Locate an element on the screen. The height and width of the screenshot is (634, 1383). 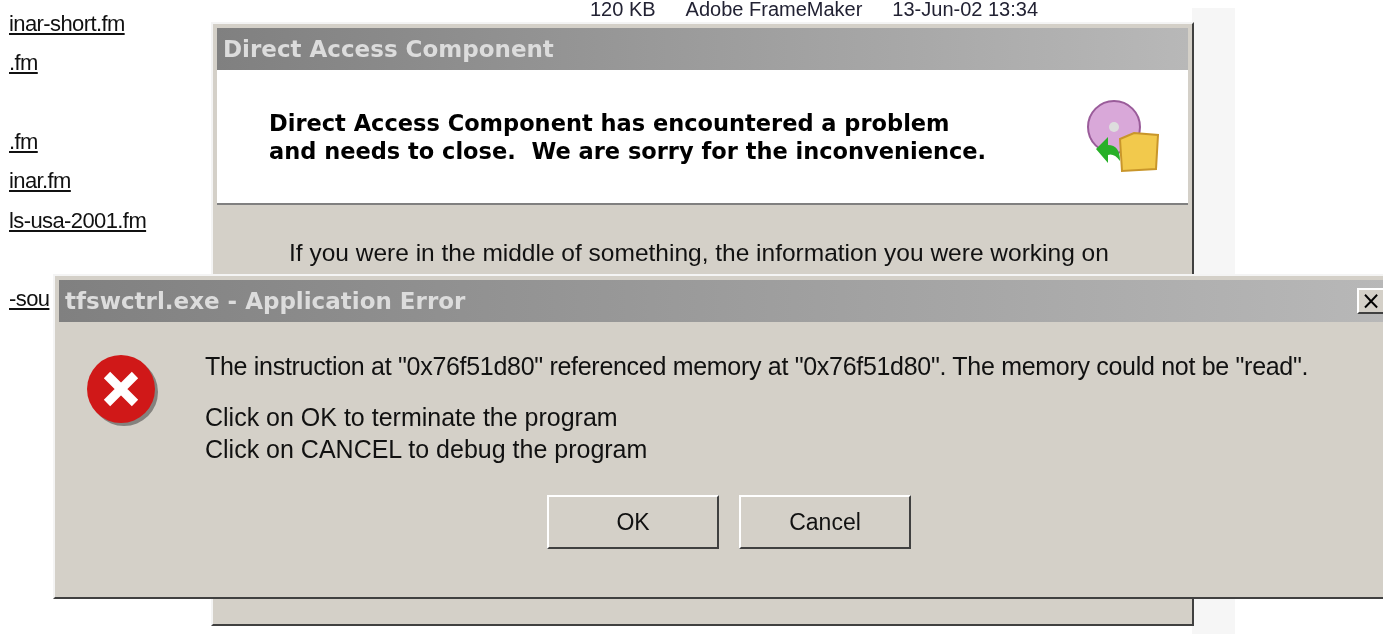
ok-button: OK is located at coordinates (633, 522).